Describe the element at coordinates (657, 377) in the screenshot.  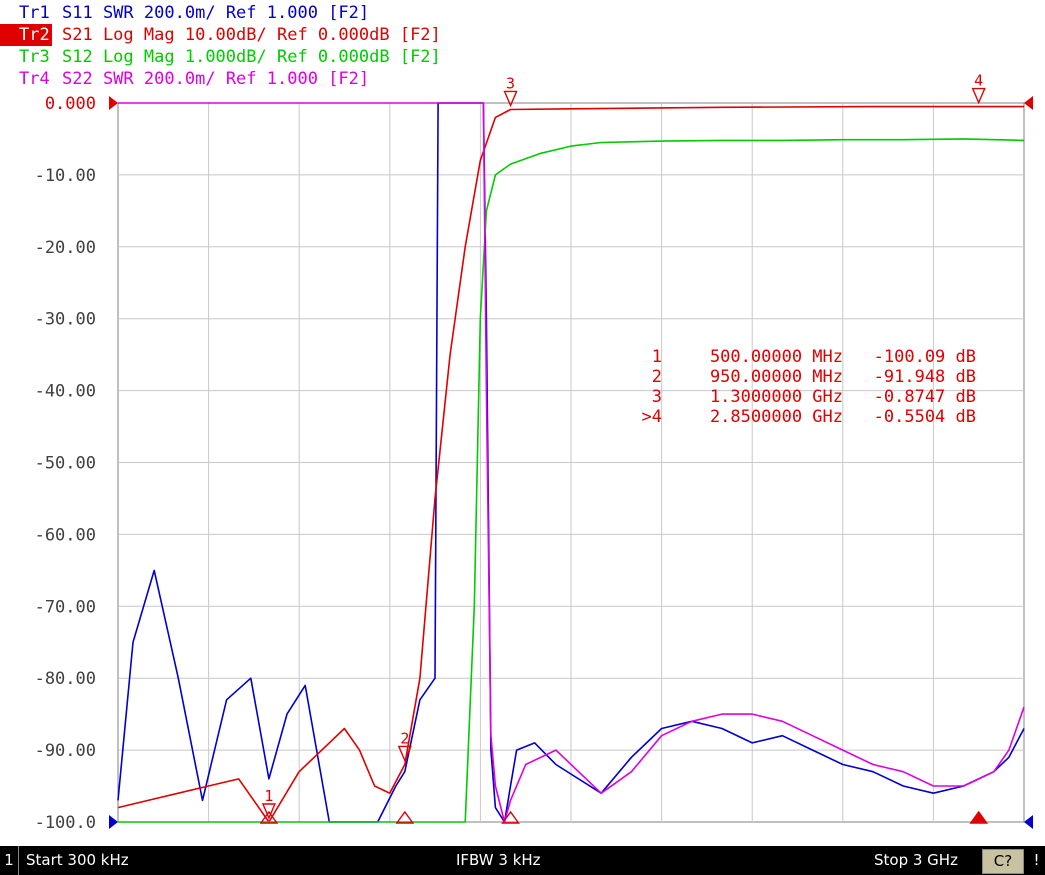
I see `marker-readout-id: 2` at that location.